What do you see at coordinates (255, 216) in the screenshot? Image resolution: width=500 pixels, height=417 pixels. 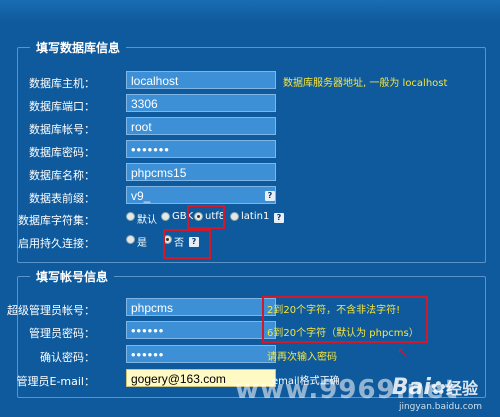 I see `charset-latin1-label: latin1` at bounding box center [255, 216].